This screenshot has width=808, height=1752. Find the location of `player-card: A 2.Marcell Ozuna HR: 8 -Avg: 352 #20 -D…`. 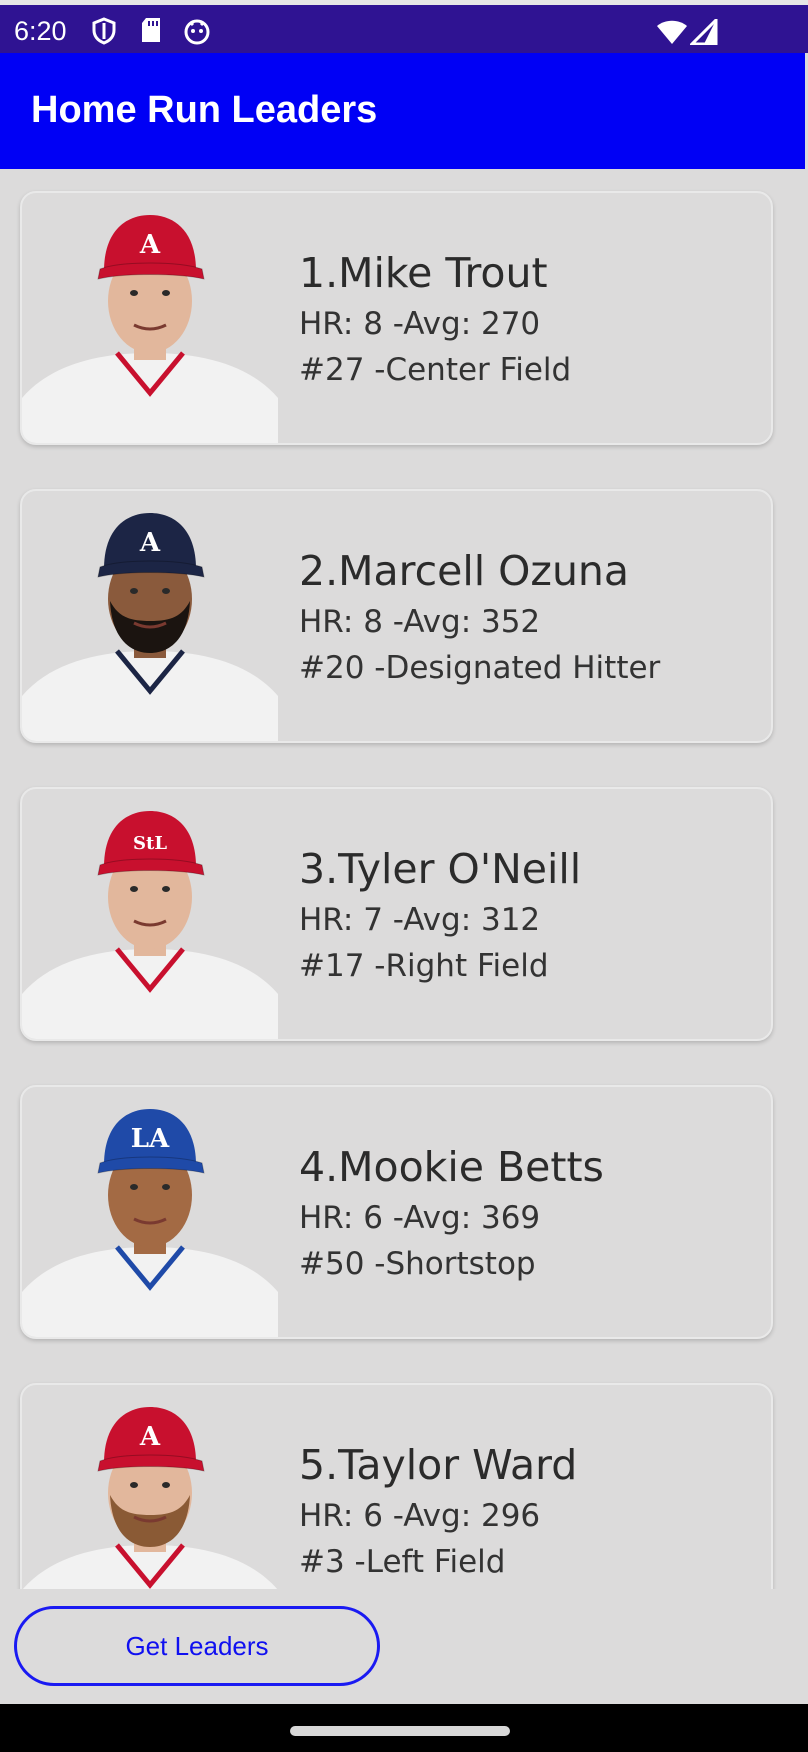

player-card: A 2.Marcell Ozuna HR: 8 -Avg: 352 #20 -D… is located at coordinates (396, 616).